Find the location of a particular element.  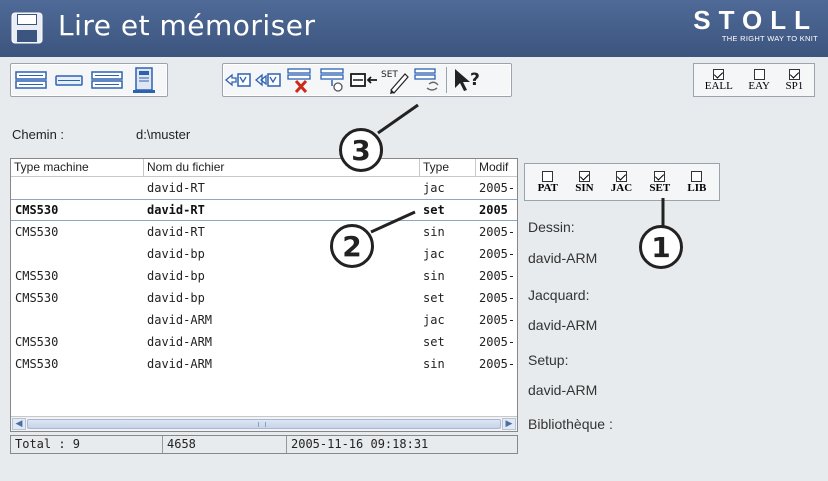

callout-3: 3 is located at coordinates (361, 150).